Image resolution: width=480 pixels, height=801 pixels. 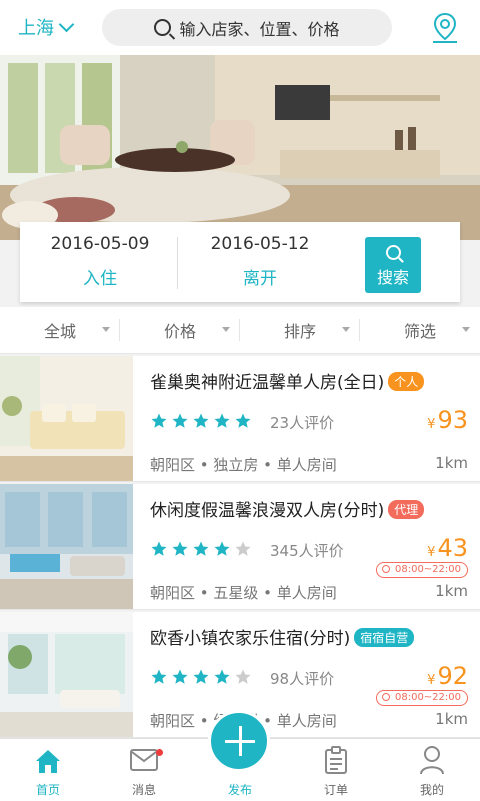 What do you see at coordinates (392, 277) in the screenshot?
I see `search-button-label: 搜索` at bounding box center [392, 277].